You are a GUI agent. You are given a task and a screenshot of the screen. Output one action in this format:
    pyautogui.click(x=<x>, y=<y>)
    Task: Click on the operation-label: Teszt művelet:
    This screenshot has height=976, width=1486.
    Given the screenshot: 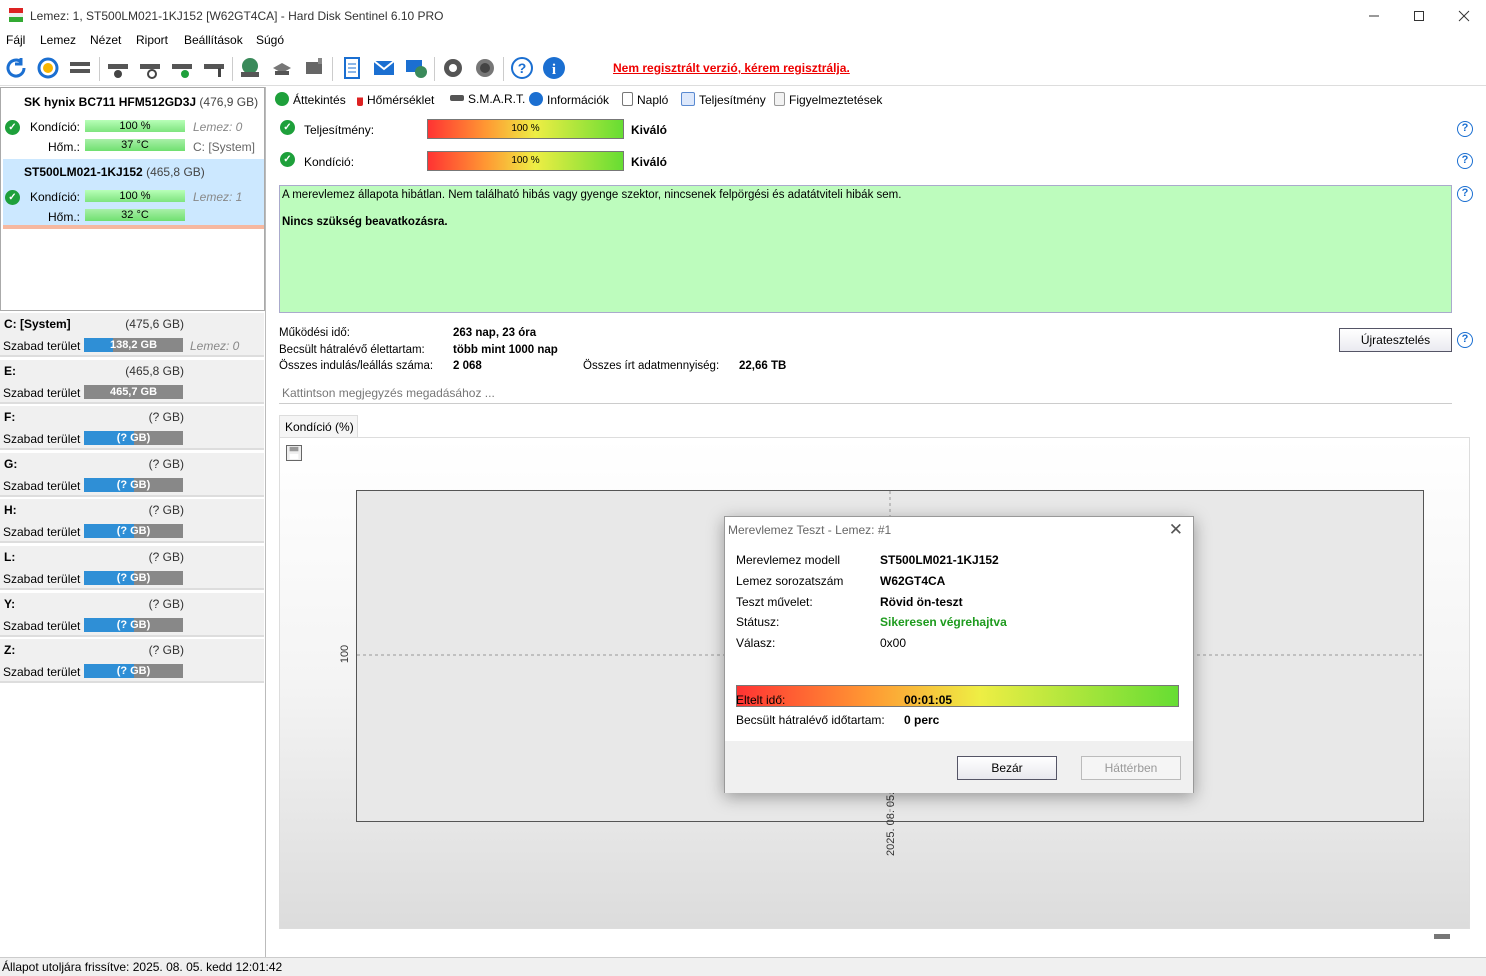 What is the action you would take?
    pyautogui.click(x=774, y=602)
    